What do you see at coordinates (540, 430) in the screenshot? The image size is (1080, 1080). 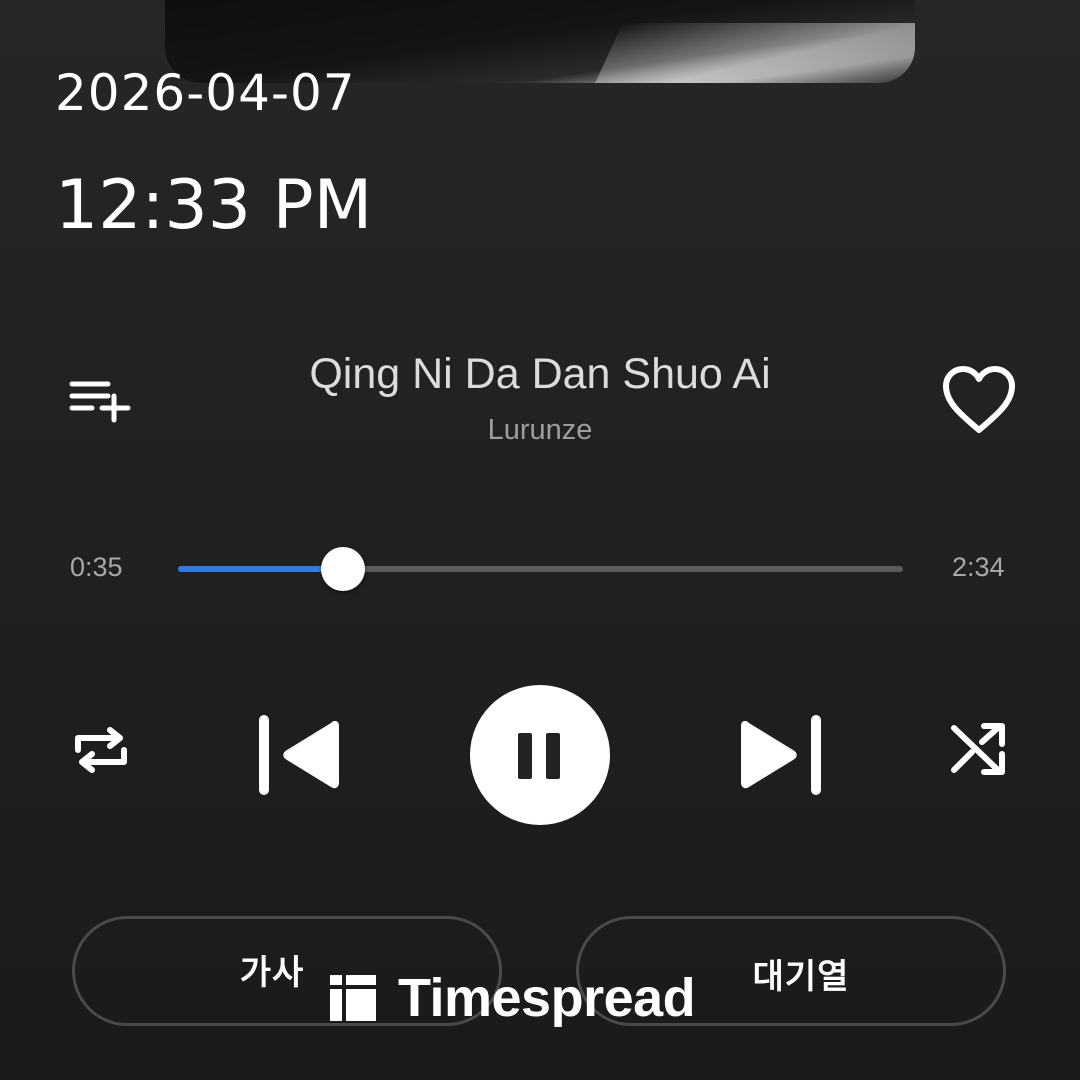 I see `artist-name: Lurunze` at bounding box center [540, 430].